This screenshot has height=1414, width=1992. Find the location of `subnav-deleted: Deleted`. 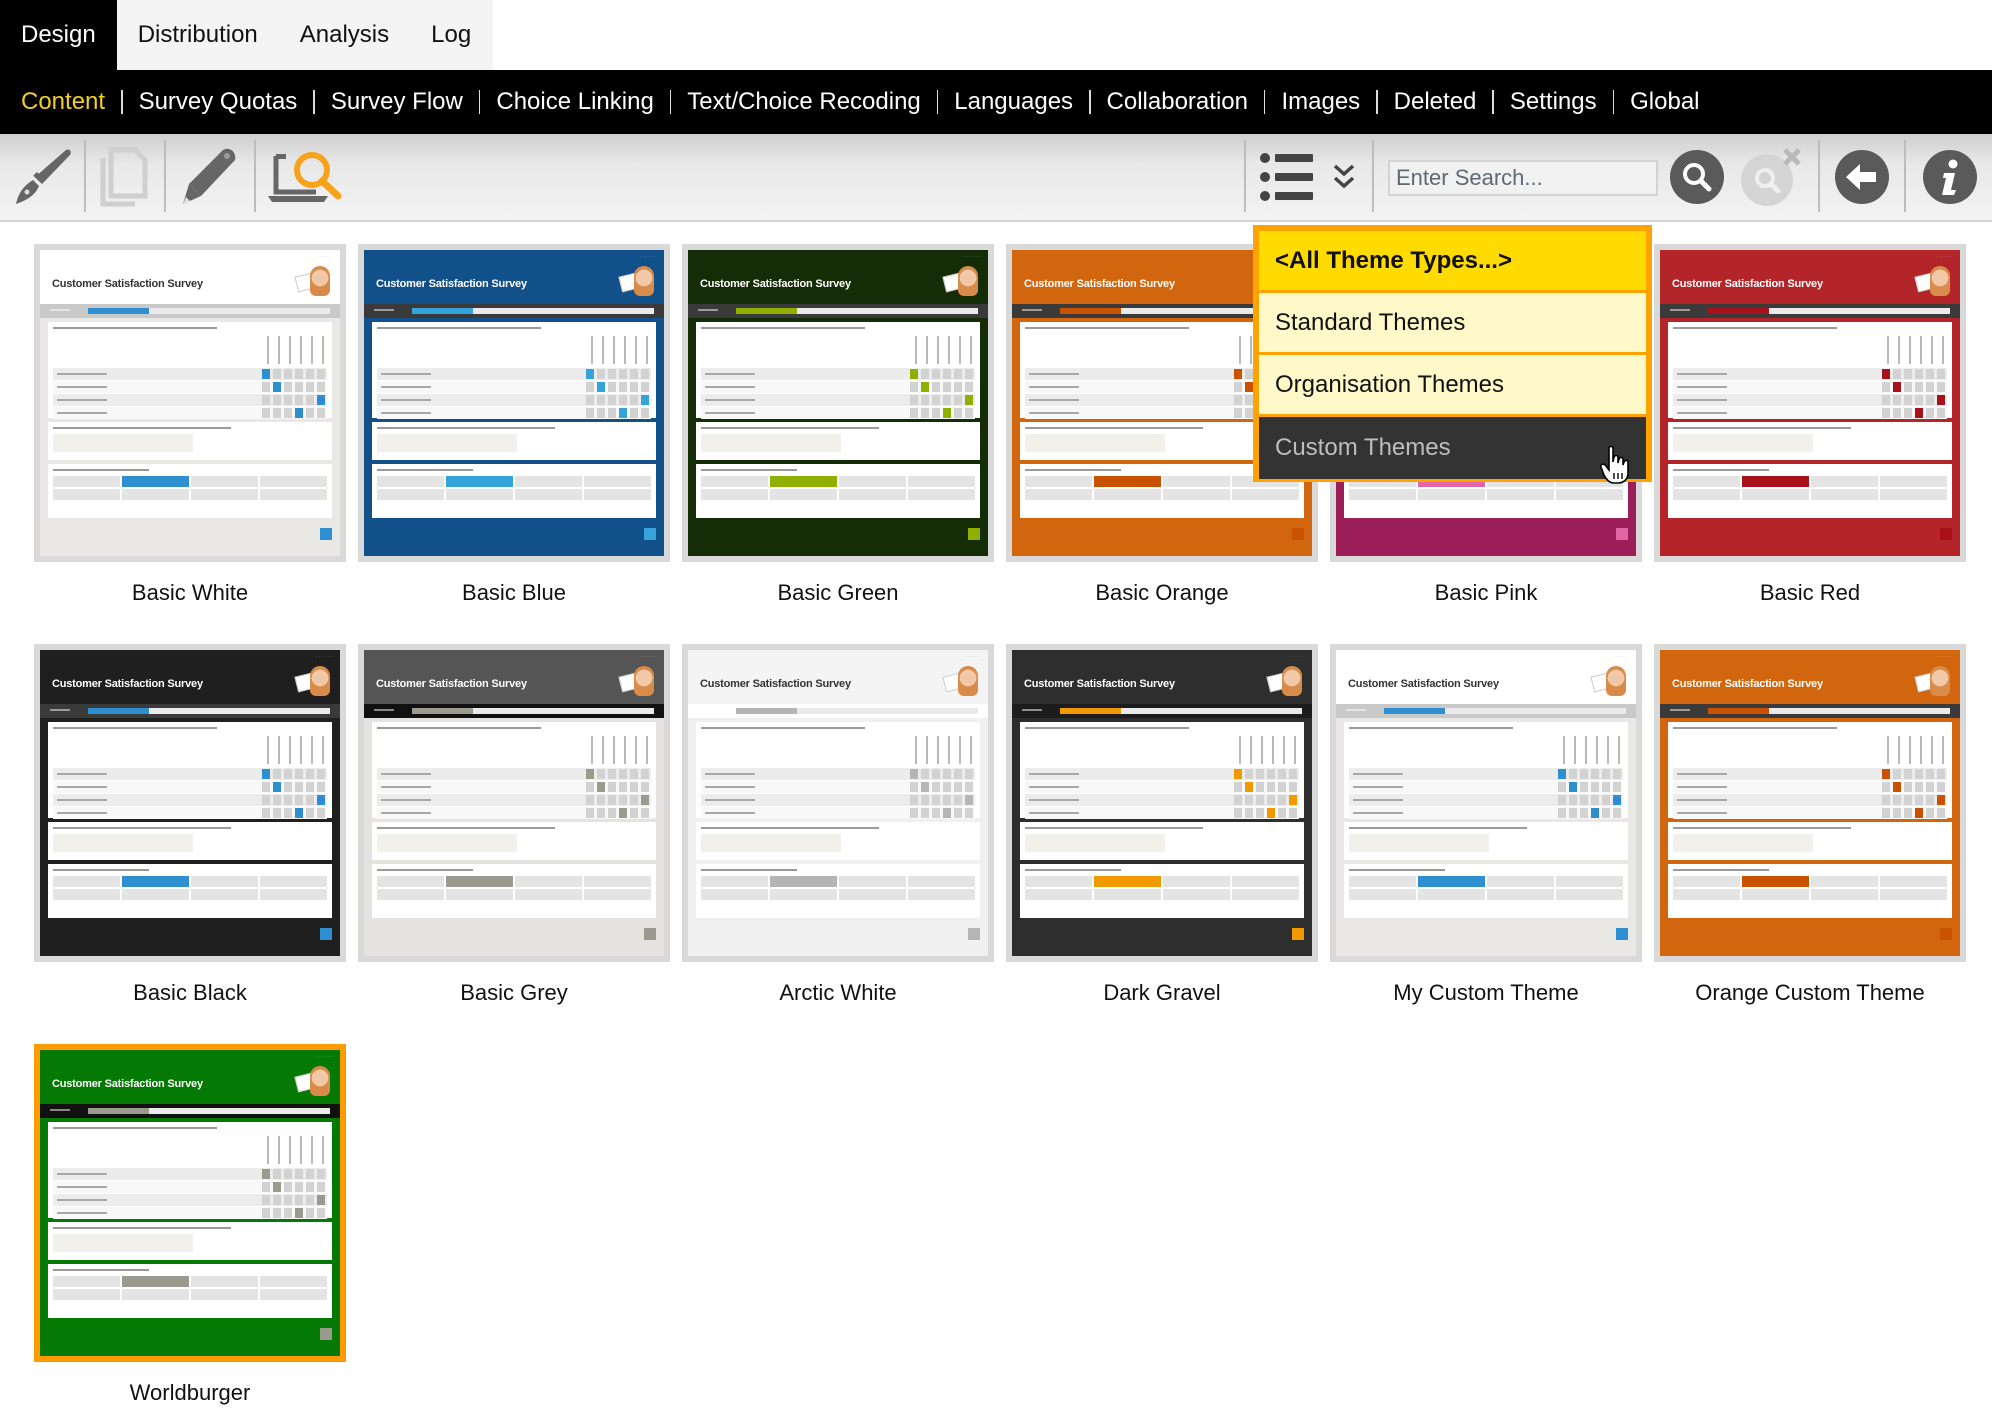

subnav-deleted: Deleted is located at coordinates (1435, 102).